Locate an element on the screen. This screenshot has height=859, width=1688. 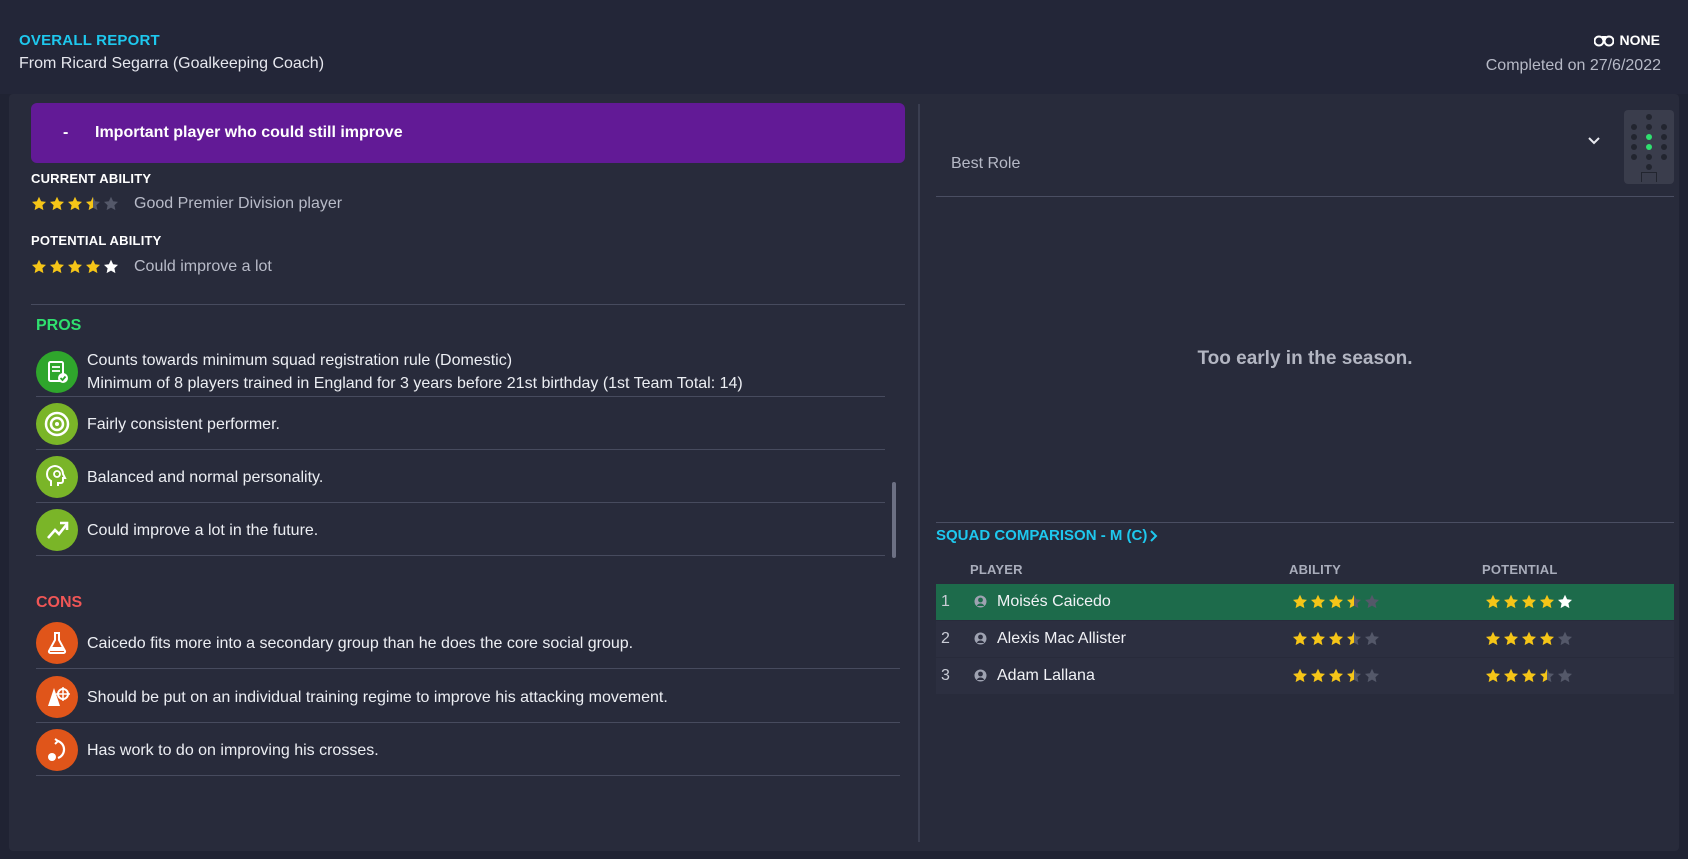
role-divider is located at coordinates (1305, 196).